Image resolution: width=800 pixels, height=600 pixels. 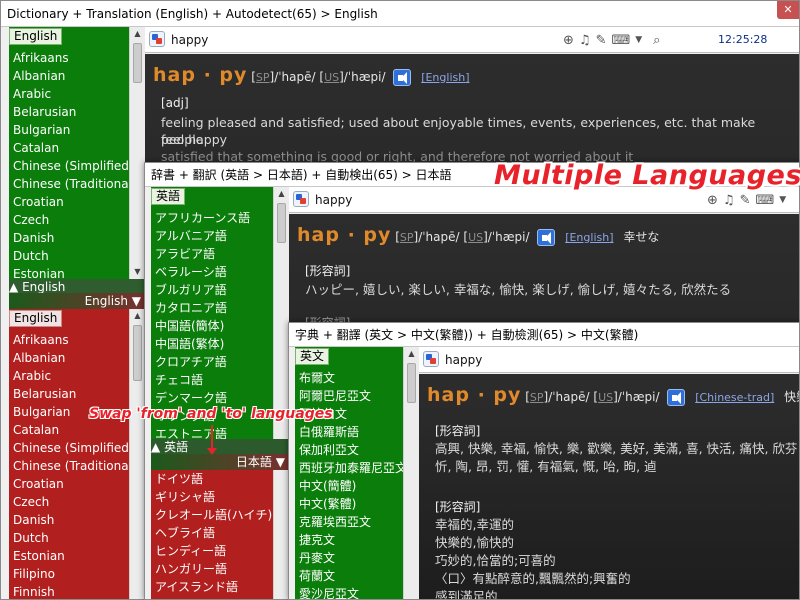 I want to click on language-item: ハンガリー語, so click(x=213, y=569).